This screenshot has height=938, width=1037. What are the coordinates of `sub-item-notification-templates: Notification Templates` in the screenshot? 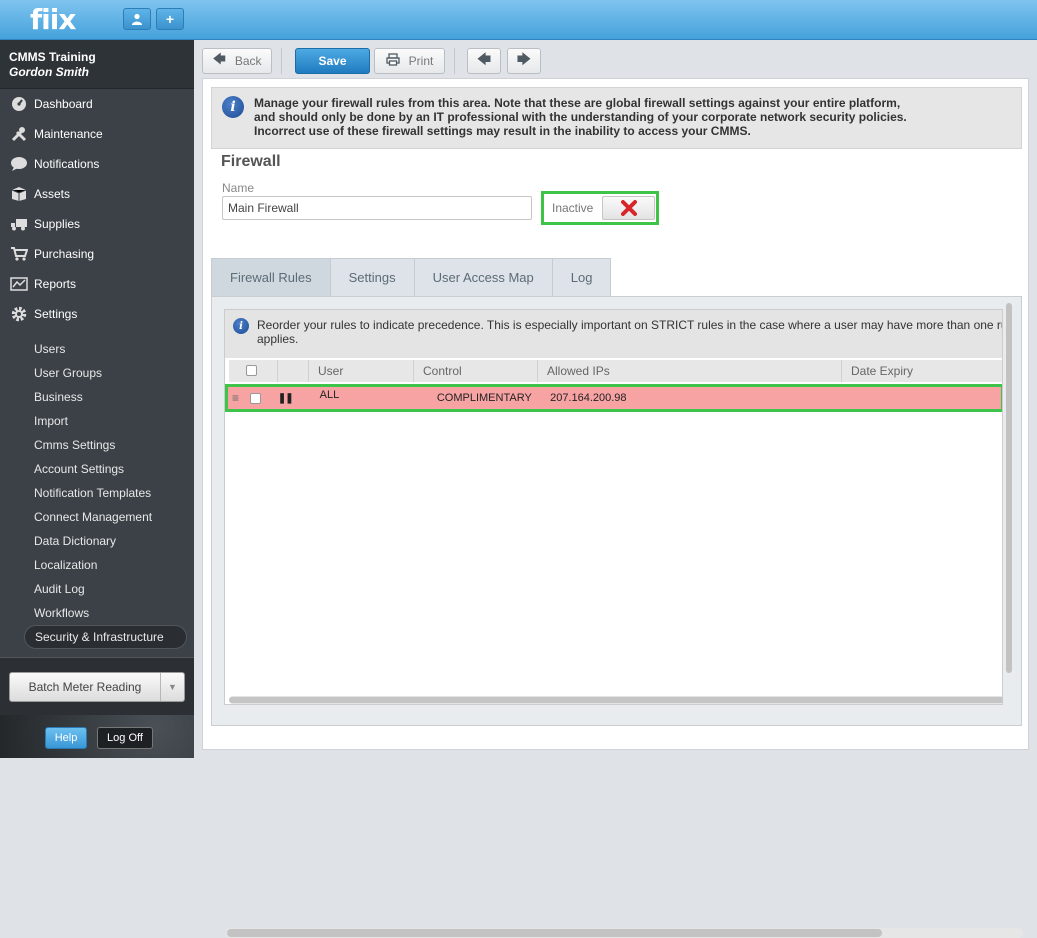 It's located at (97, 493).